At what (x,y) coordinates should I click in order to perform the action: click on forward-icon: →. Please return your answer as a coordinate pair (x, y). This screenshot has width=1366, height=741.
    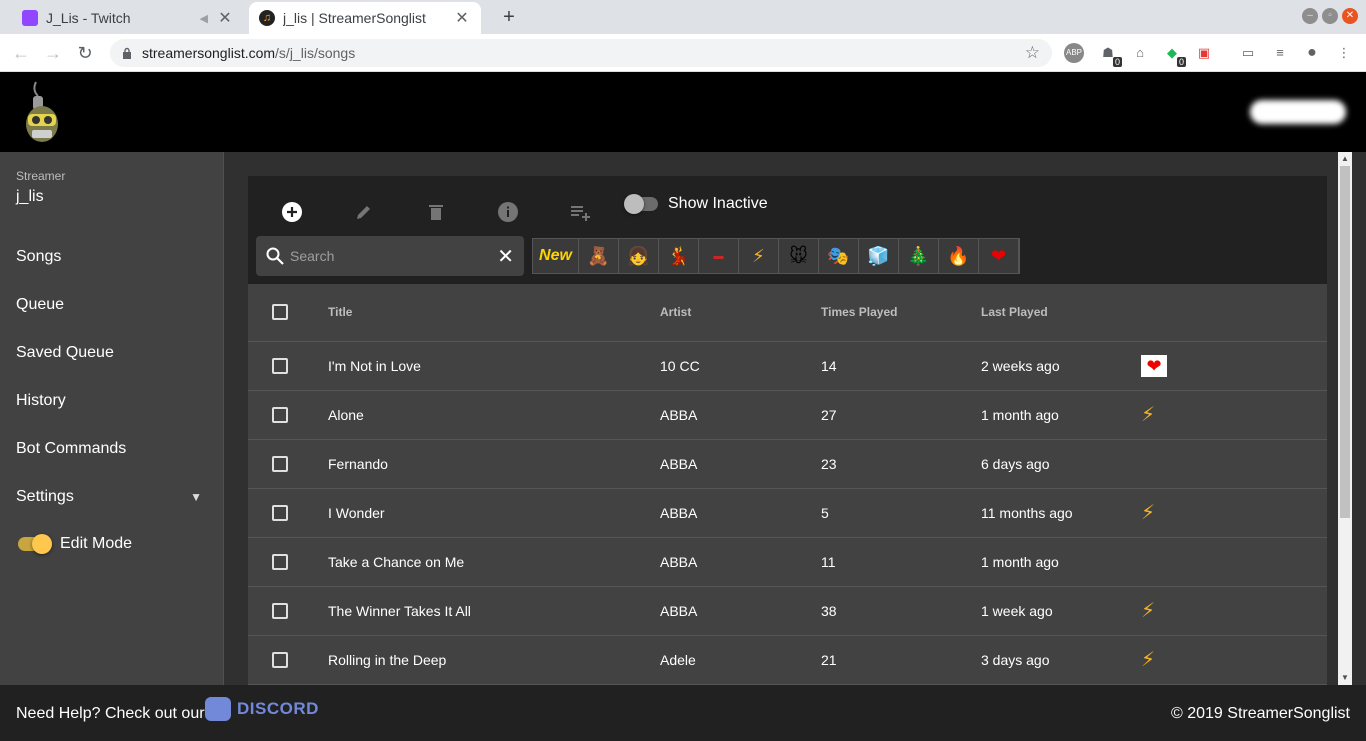
    Looking at the image, I should click on (53, 53).